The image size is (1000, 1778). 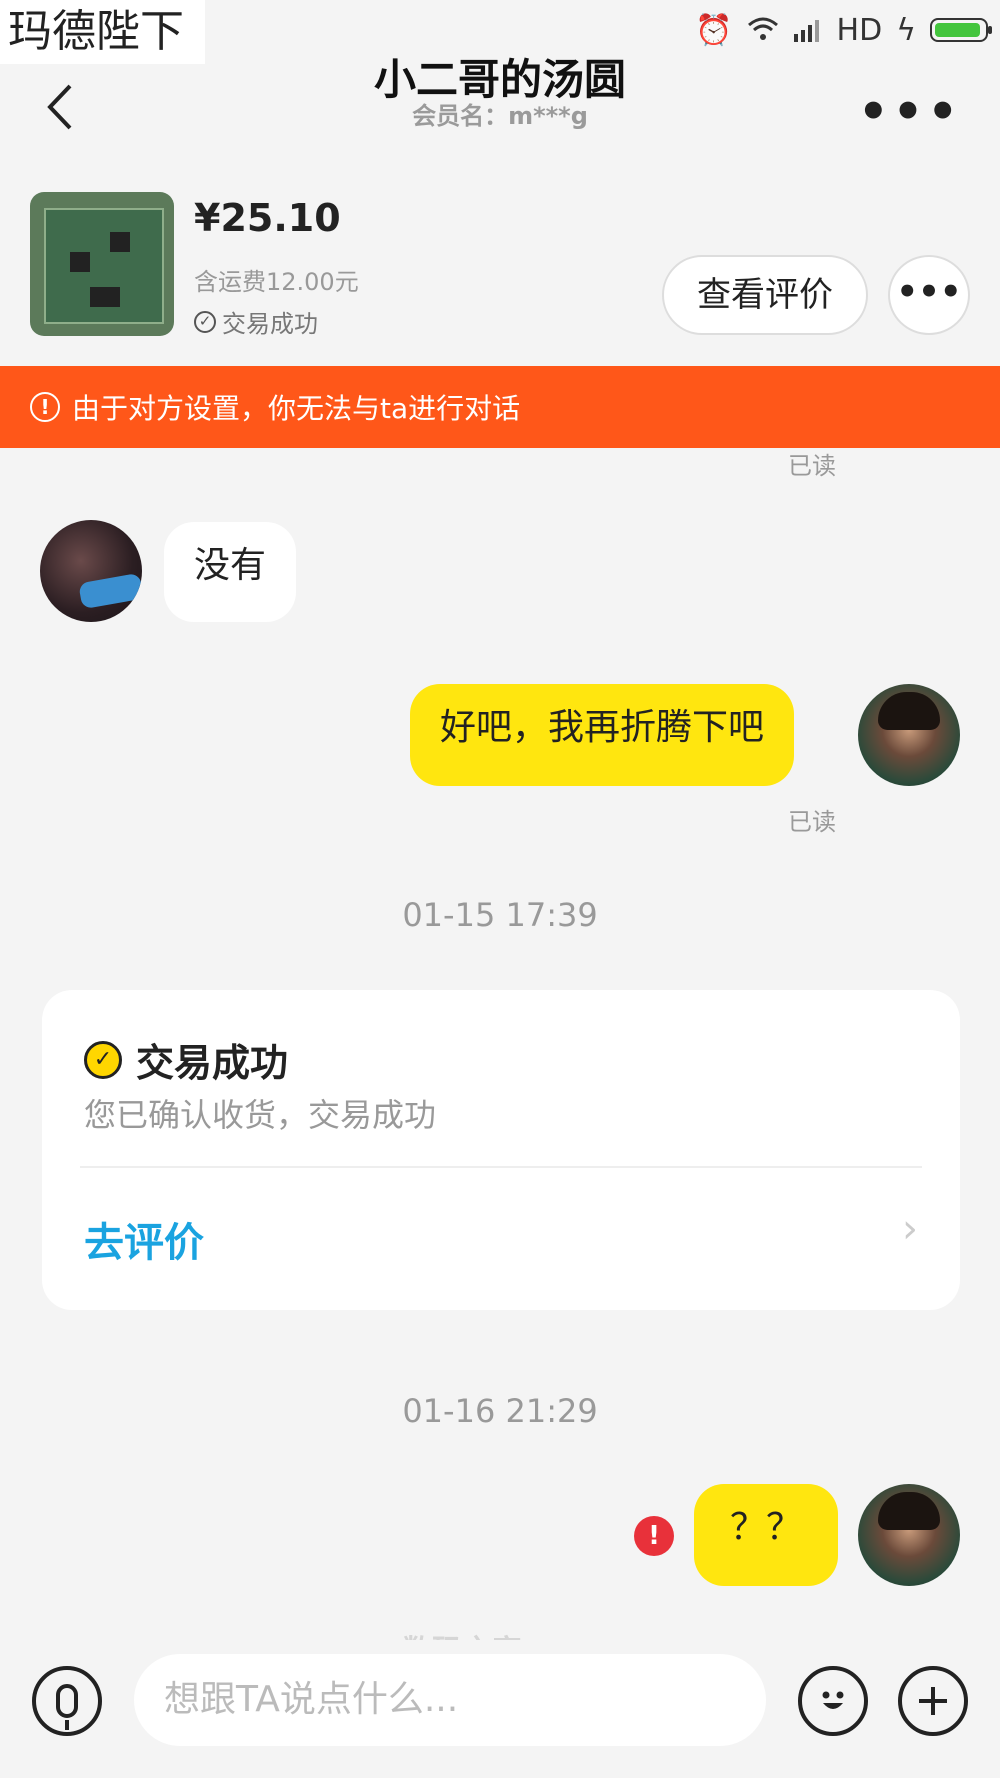 What do you see at coordinates (67, 1707) in the screenshot?
I see `microphone-icon` at bounding box center [67, 1707].